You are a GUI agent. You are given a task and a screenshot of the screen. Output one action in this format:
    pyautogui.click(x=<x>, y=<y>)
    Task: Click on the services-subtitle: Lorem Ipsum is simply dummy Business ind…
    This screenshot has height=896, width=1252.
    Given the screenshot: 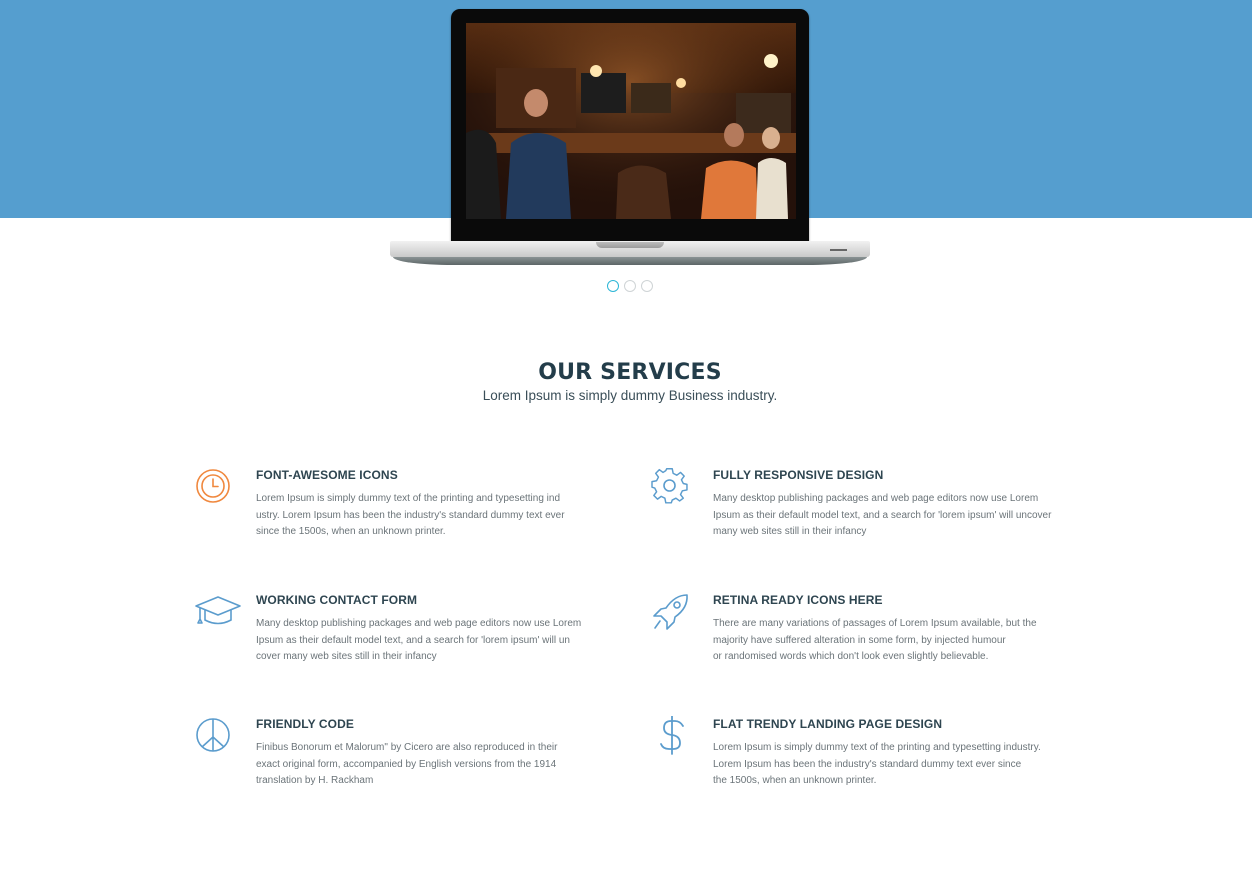 What is the action you would take?
    pyautogui.click(x=630, y=395)
    